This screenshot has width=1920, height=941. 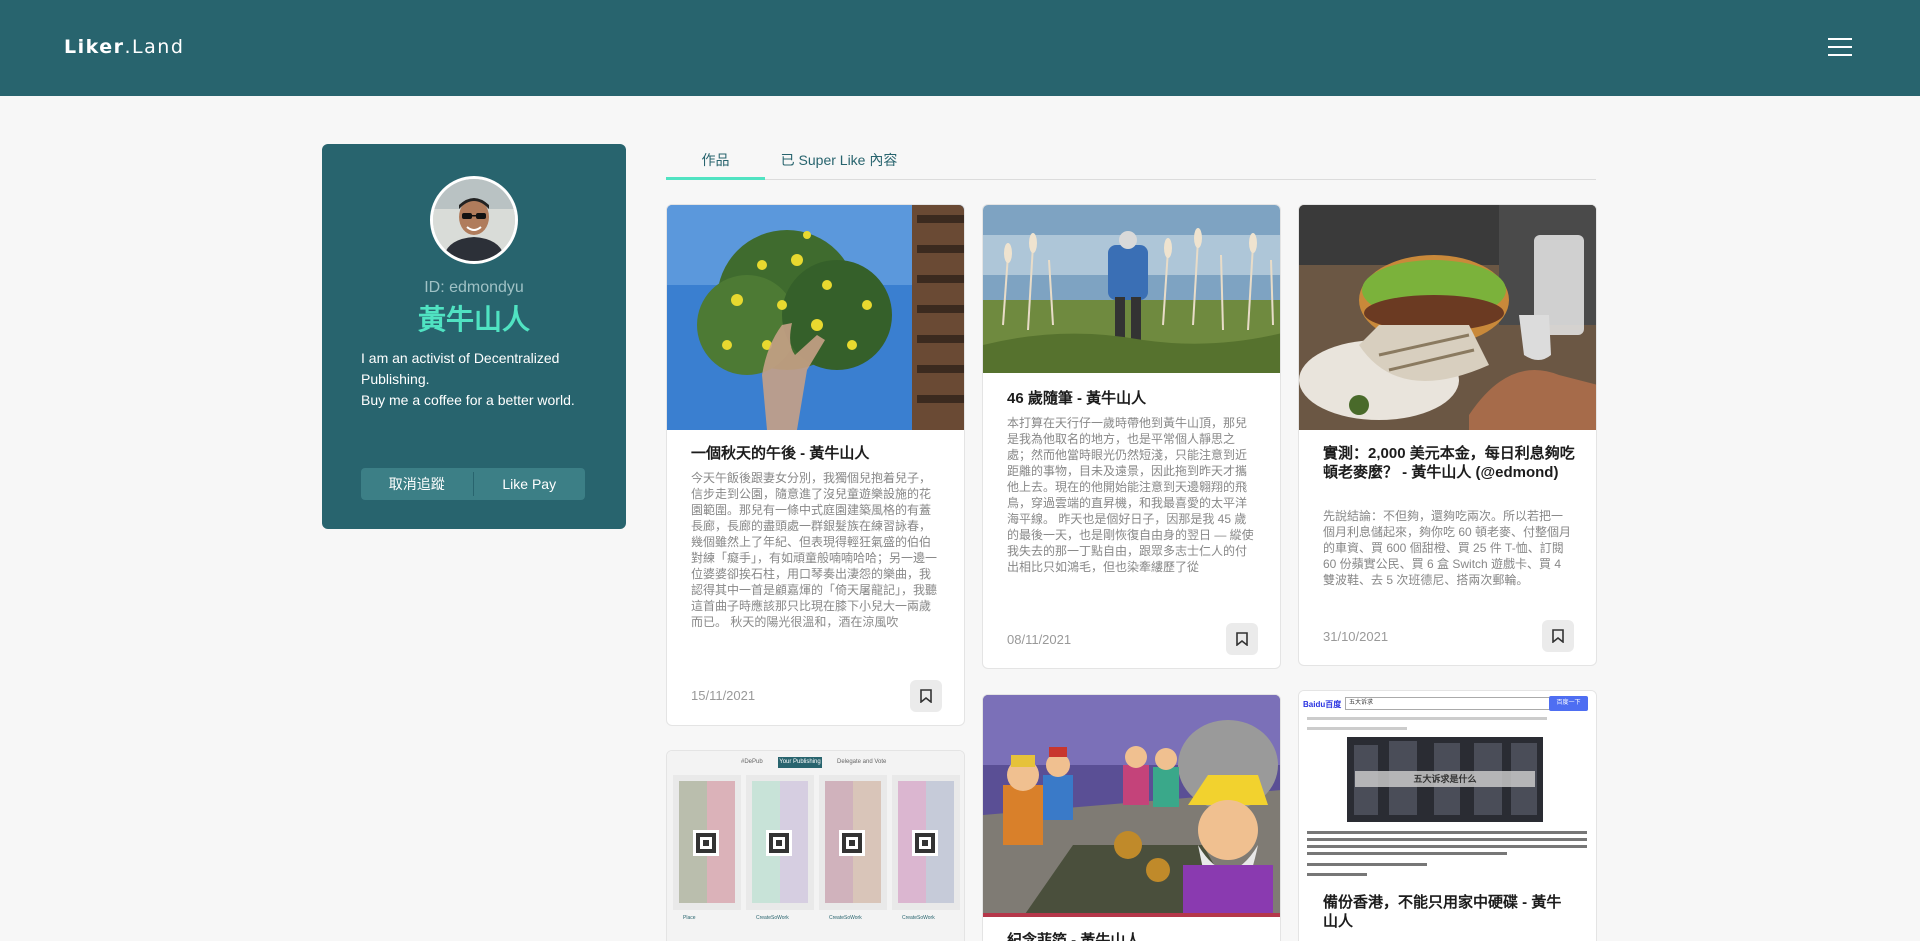 I want to click on article-title: 紀念菲箔 - 黃牛山人, so click(x=1133, y=936).